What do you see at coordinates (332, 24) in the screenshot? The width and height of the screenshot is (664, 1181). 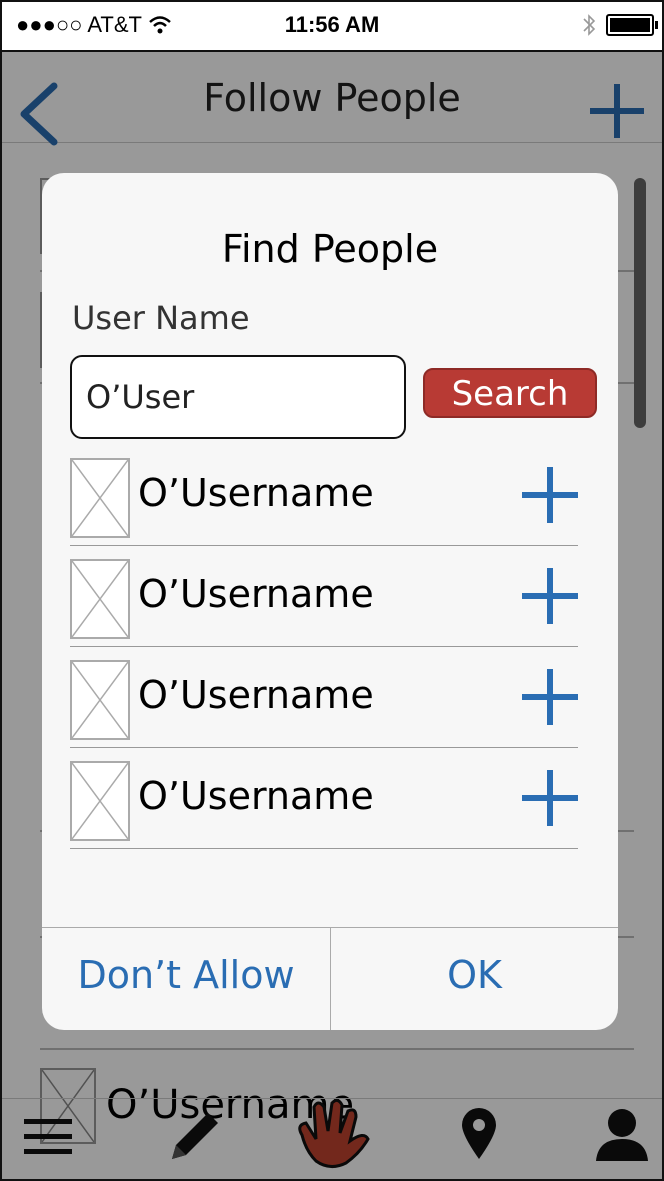 I see `status-time: 11:56 AM` at bounding box center [332, 24].